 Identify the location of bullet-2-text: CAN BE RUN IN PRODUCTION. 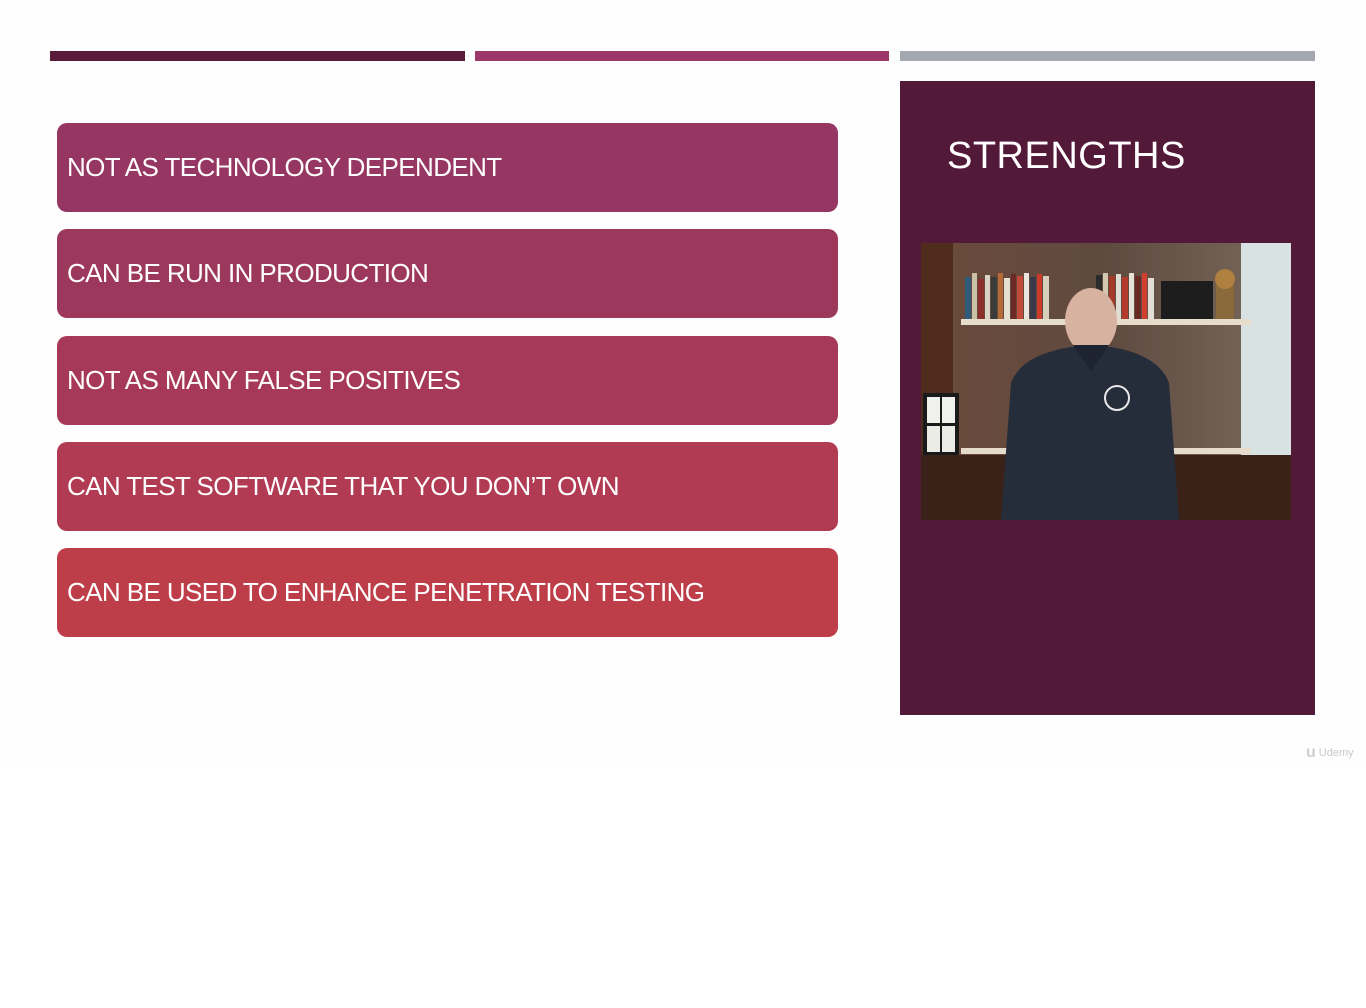
(248, 273).